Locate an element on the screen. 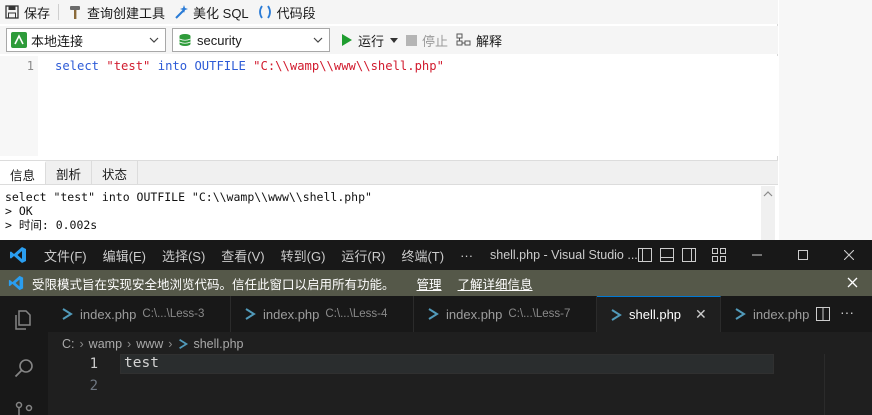 The width and height of the screenshot is (872, 415). run-button: 运行 is located at coordinates (369, 40).